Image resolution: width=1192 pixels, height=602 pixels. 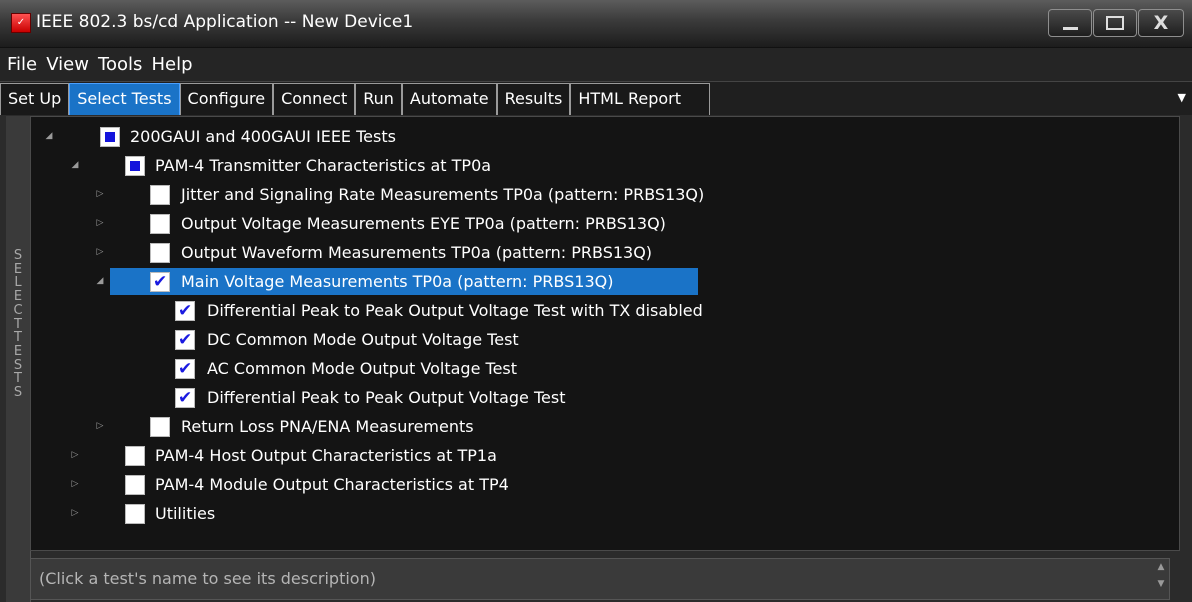 What do you see at coordinates (378, 99) in the screenshot?
I see `tab-run: Run` at bounding box center [378, 99].